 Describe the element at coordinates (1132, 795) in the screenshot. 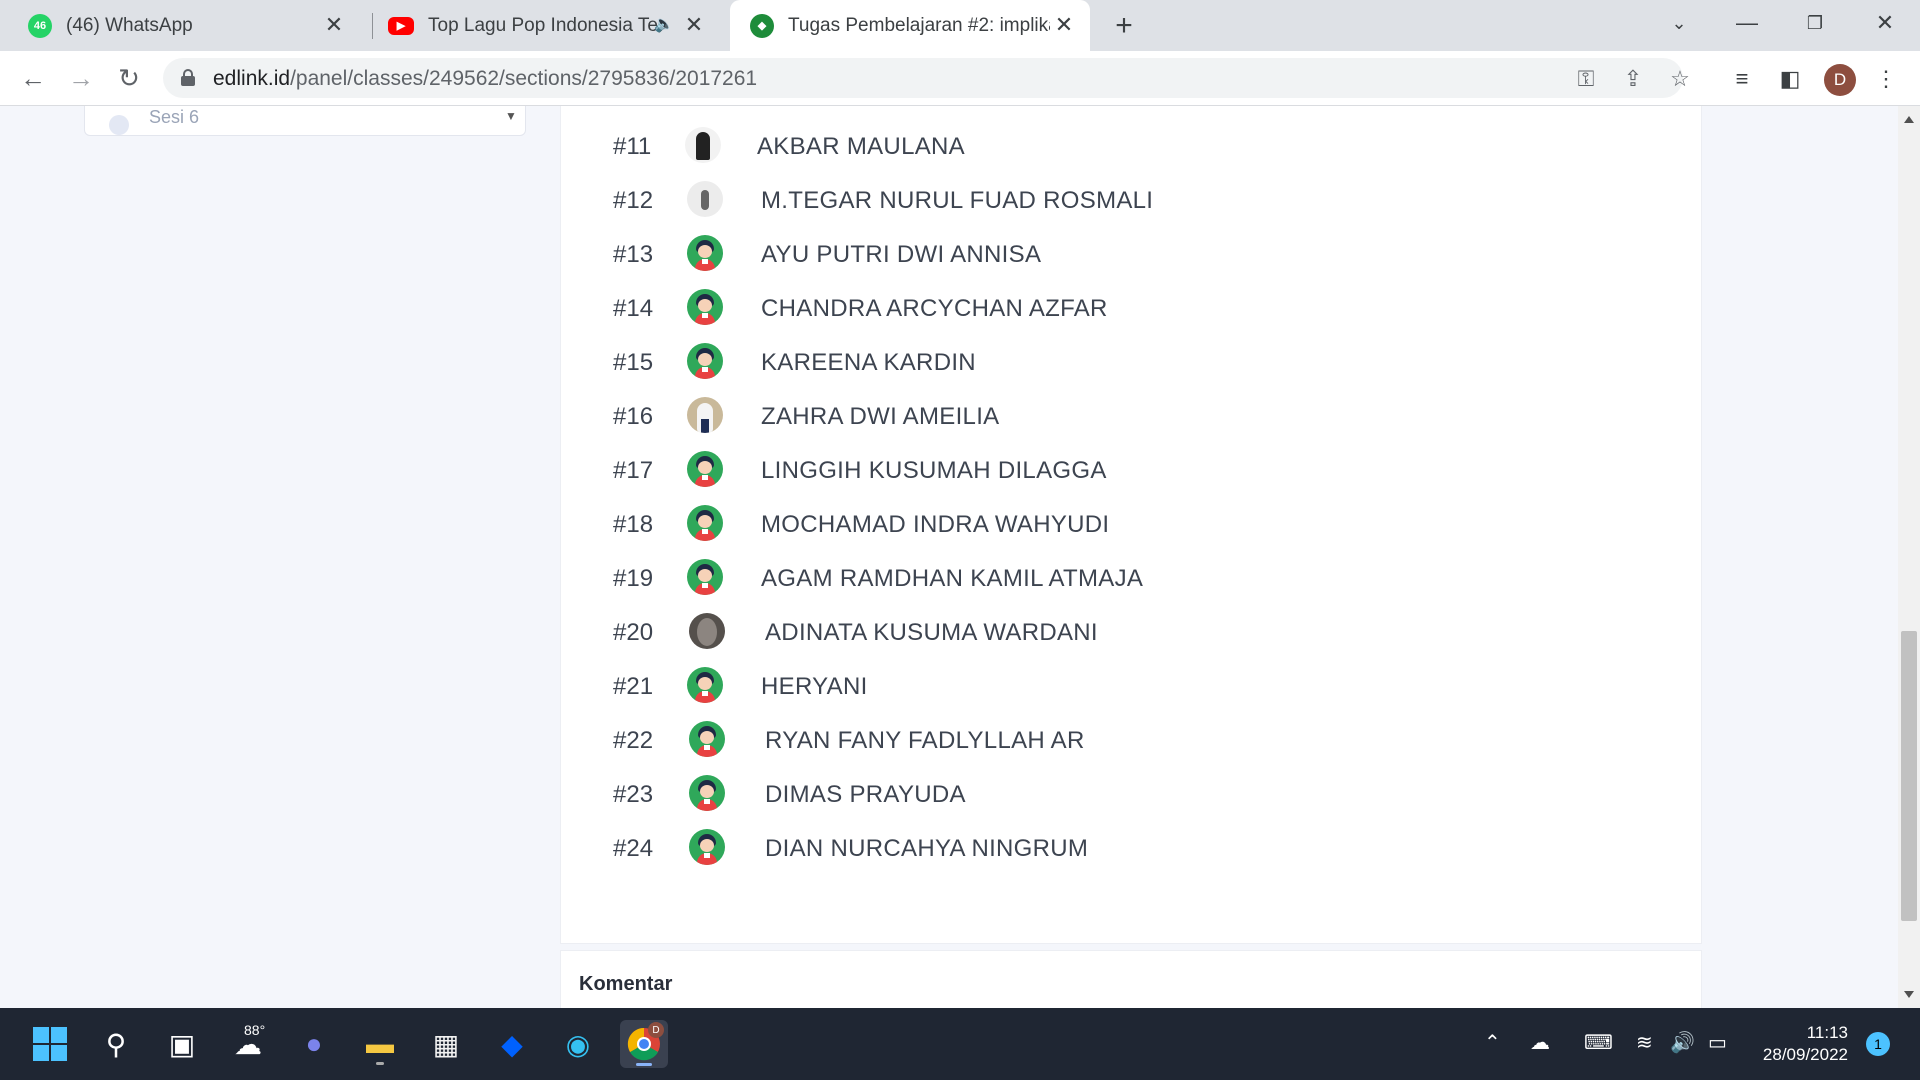

I see `student-row: #23 DIMAS PRAYUDA` at that location.